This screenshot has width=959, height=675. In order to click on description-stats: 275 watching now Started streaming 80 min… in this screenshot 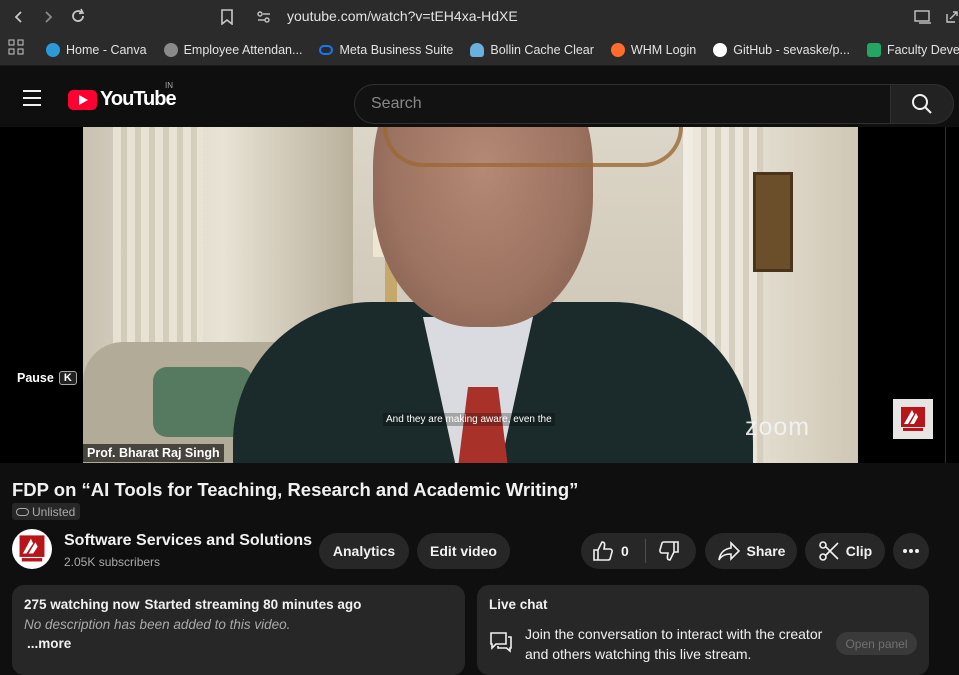, I will do `click(238, 604)`.